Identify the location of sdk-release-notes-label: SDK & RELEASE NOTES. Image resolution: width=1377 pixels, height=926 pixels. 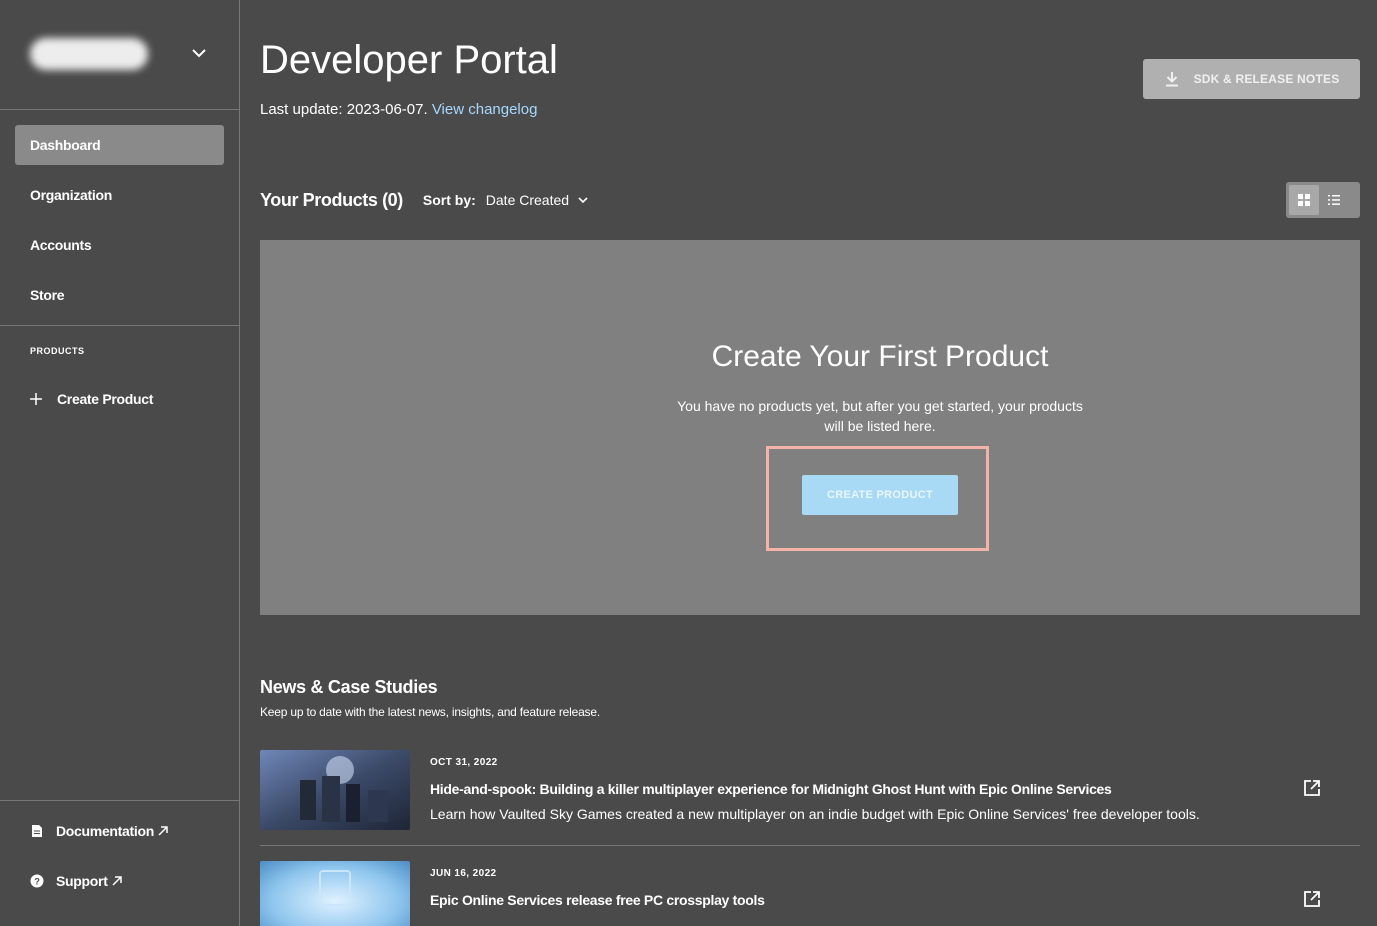
(1266, 79).